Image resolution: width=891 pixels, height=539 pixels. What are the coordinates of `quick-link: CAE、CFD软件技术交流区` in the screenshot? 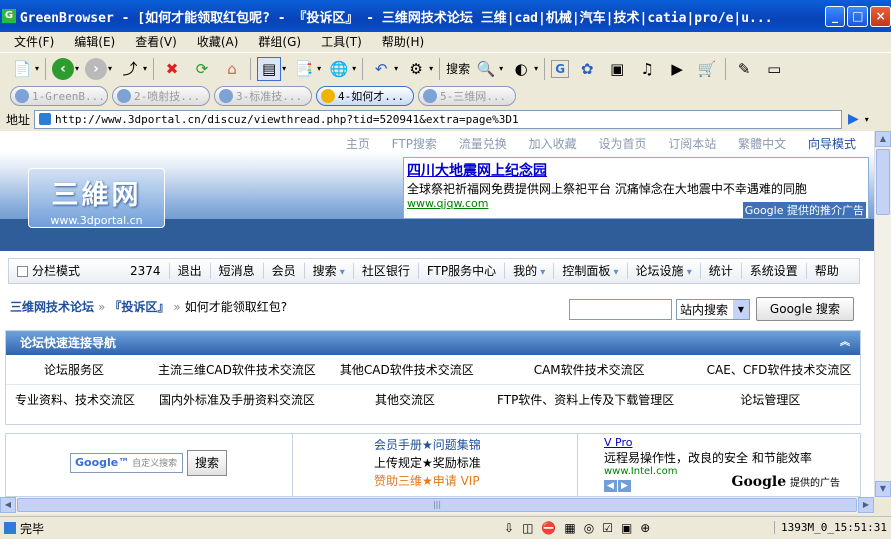 It's located at (779, 369).